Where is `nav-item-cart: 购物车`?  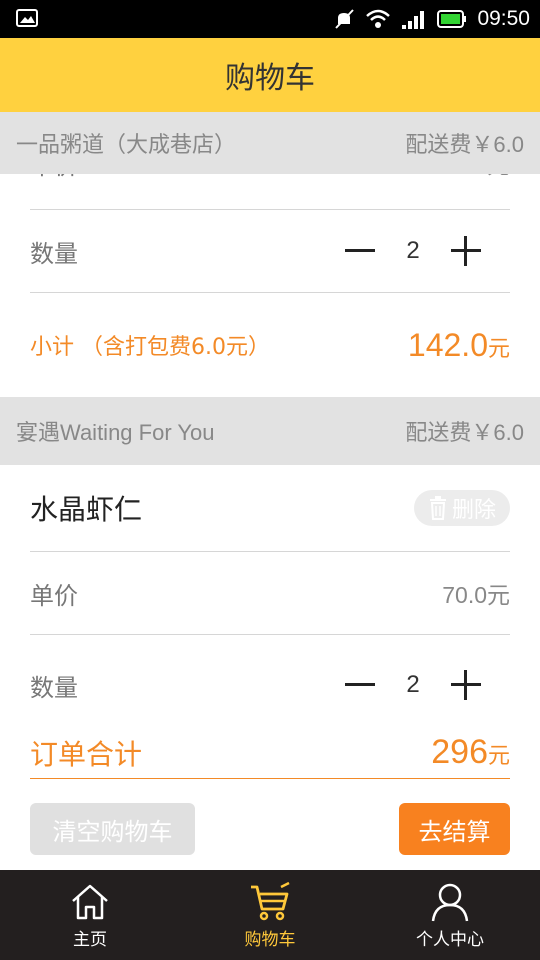 nav-item-cart: 购物车 is located at coordinates (270, 915).